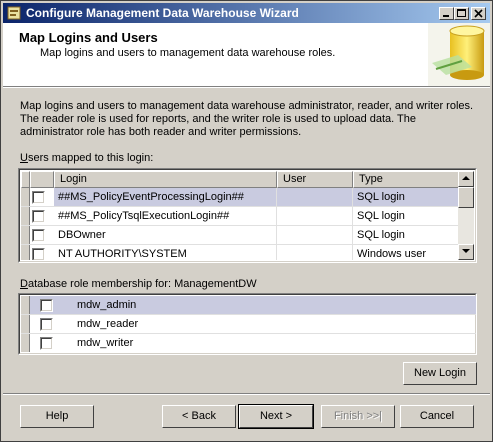 The width and height of the screenshot is (493, 442). I want to click on role-row: mdw_admin, so click(248, 305).